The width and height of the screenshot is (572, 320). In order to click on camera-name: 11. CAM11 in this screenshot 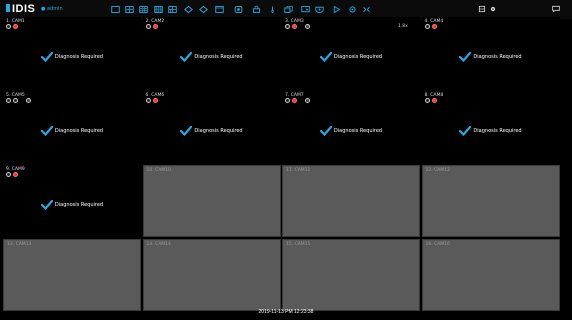, I will do `click(298, 170)`.